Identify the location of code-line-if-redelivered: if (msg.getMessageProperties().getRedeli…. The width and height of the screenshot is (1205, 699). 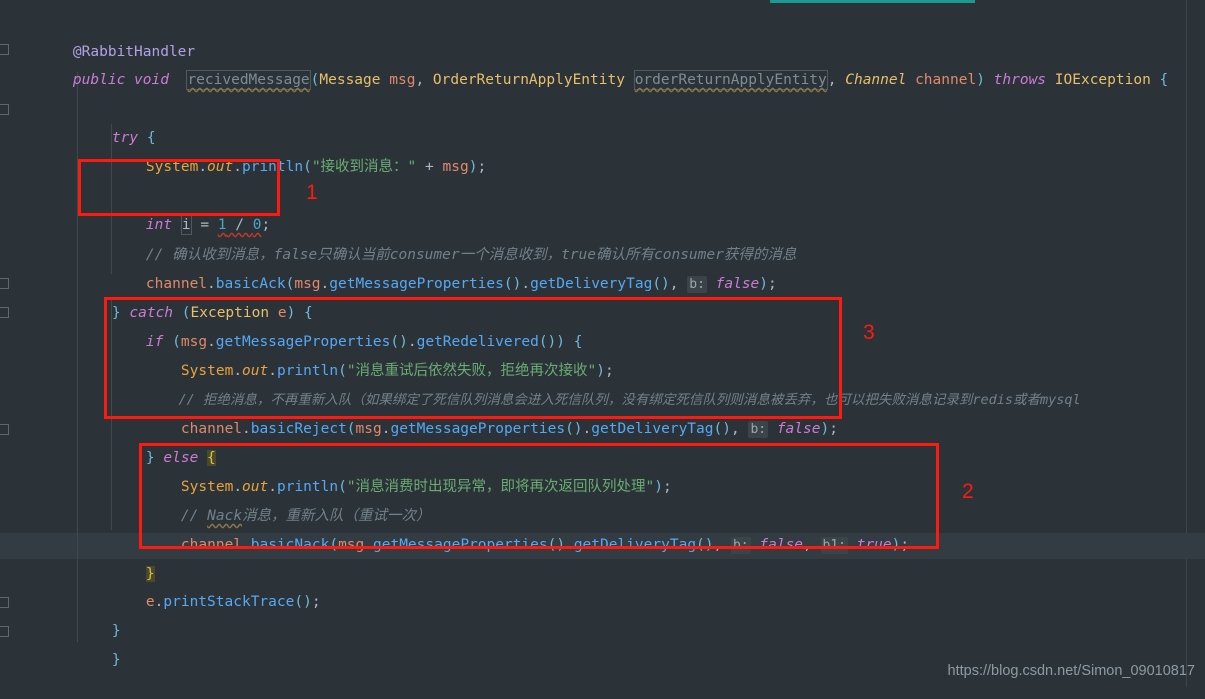
(347, 326).